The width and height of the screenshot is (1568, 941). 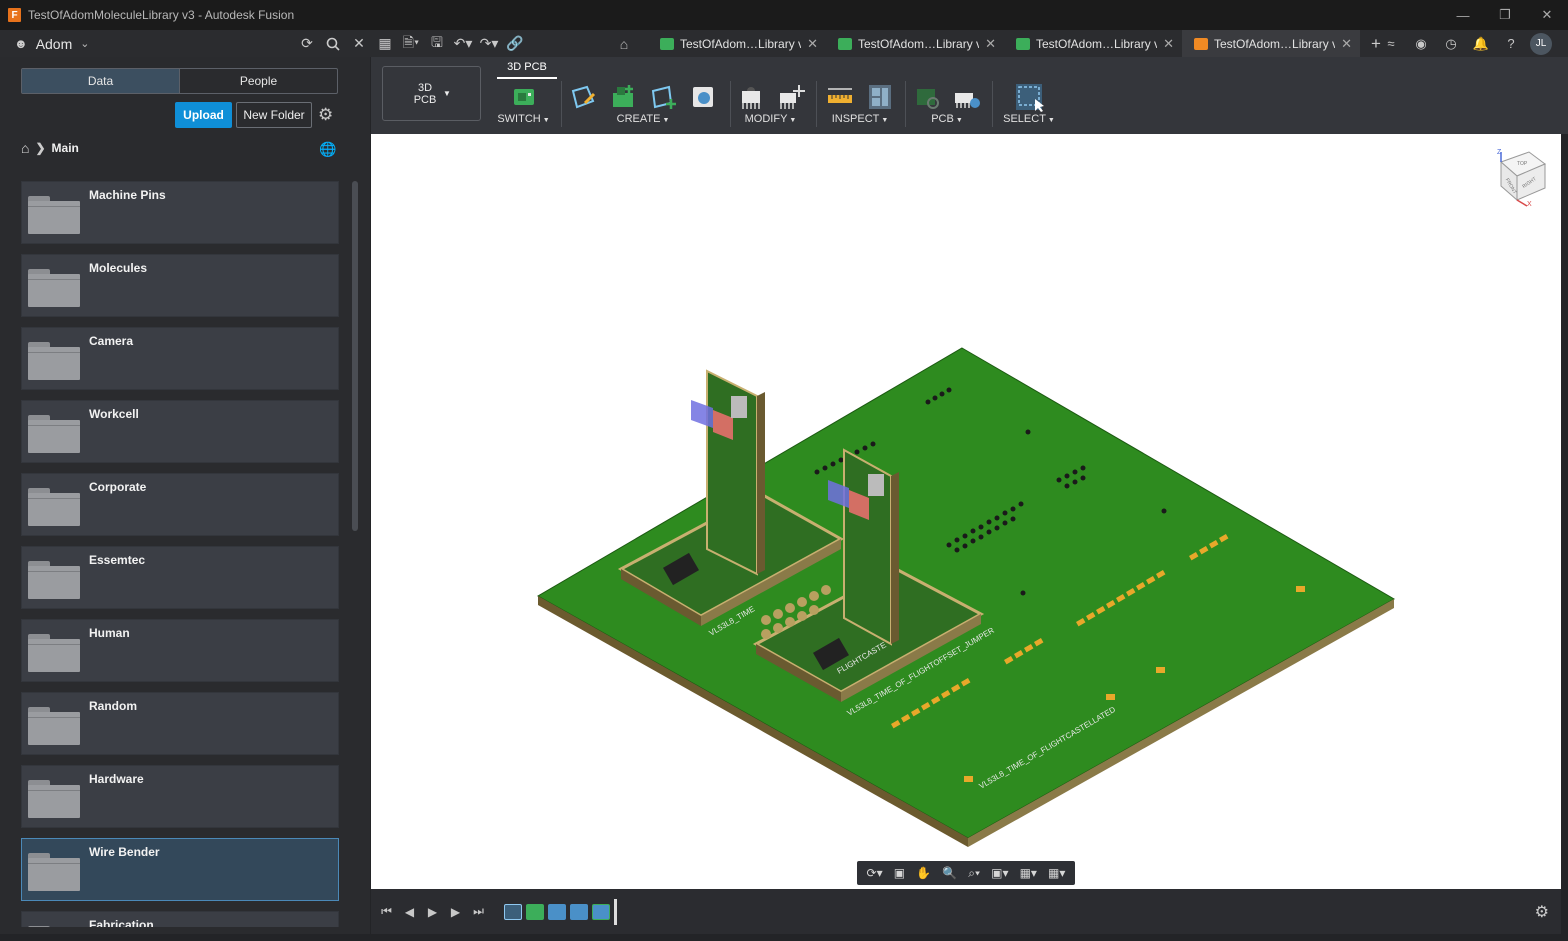 I want to click on timeline-marker, so click(x=615, y=911).